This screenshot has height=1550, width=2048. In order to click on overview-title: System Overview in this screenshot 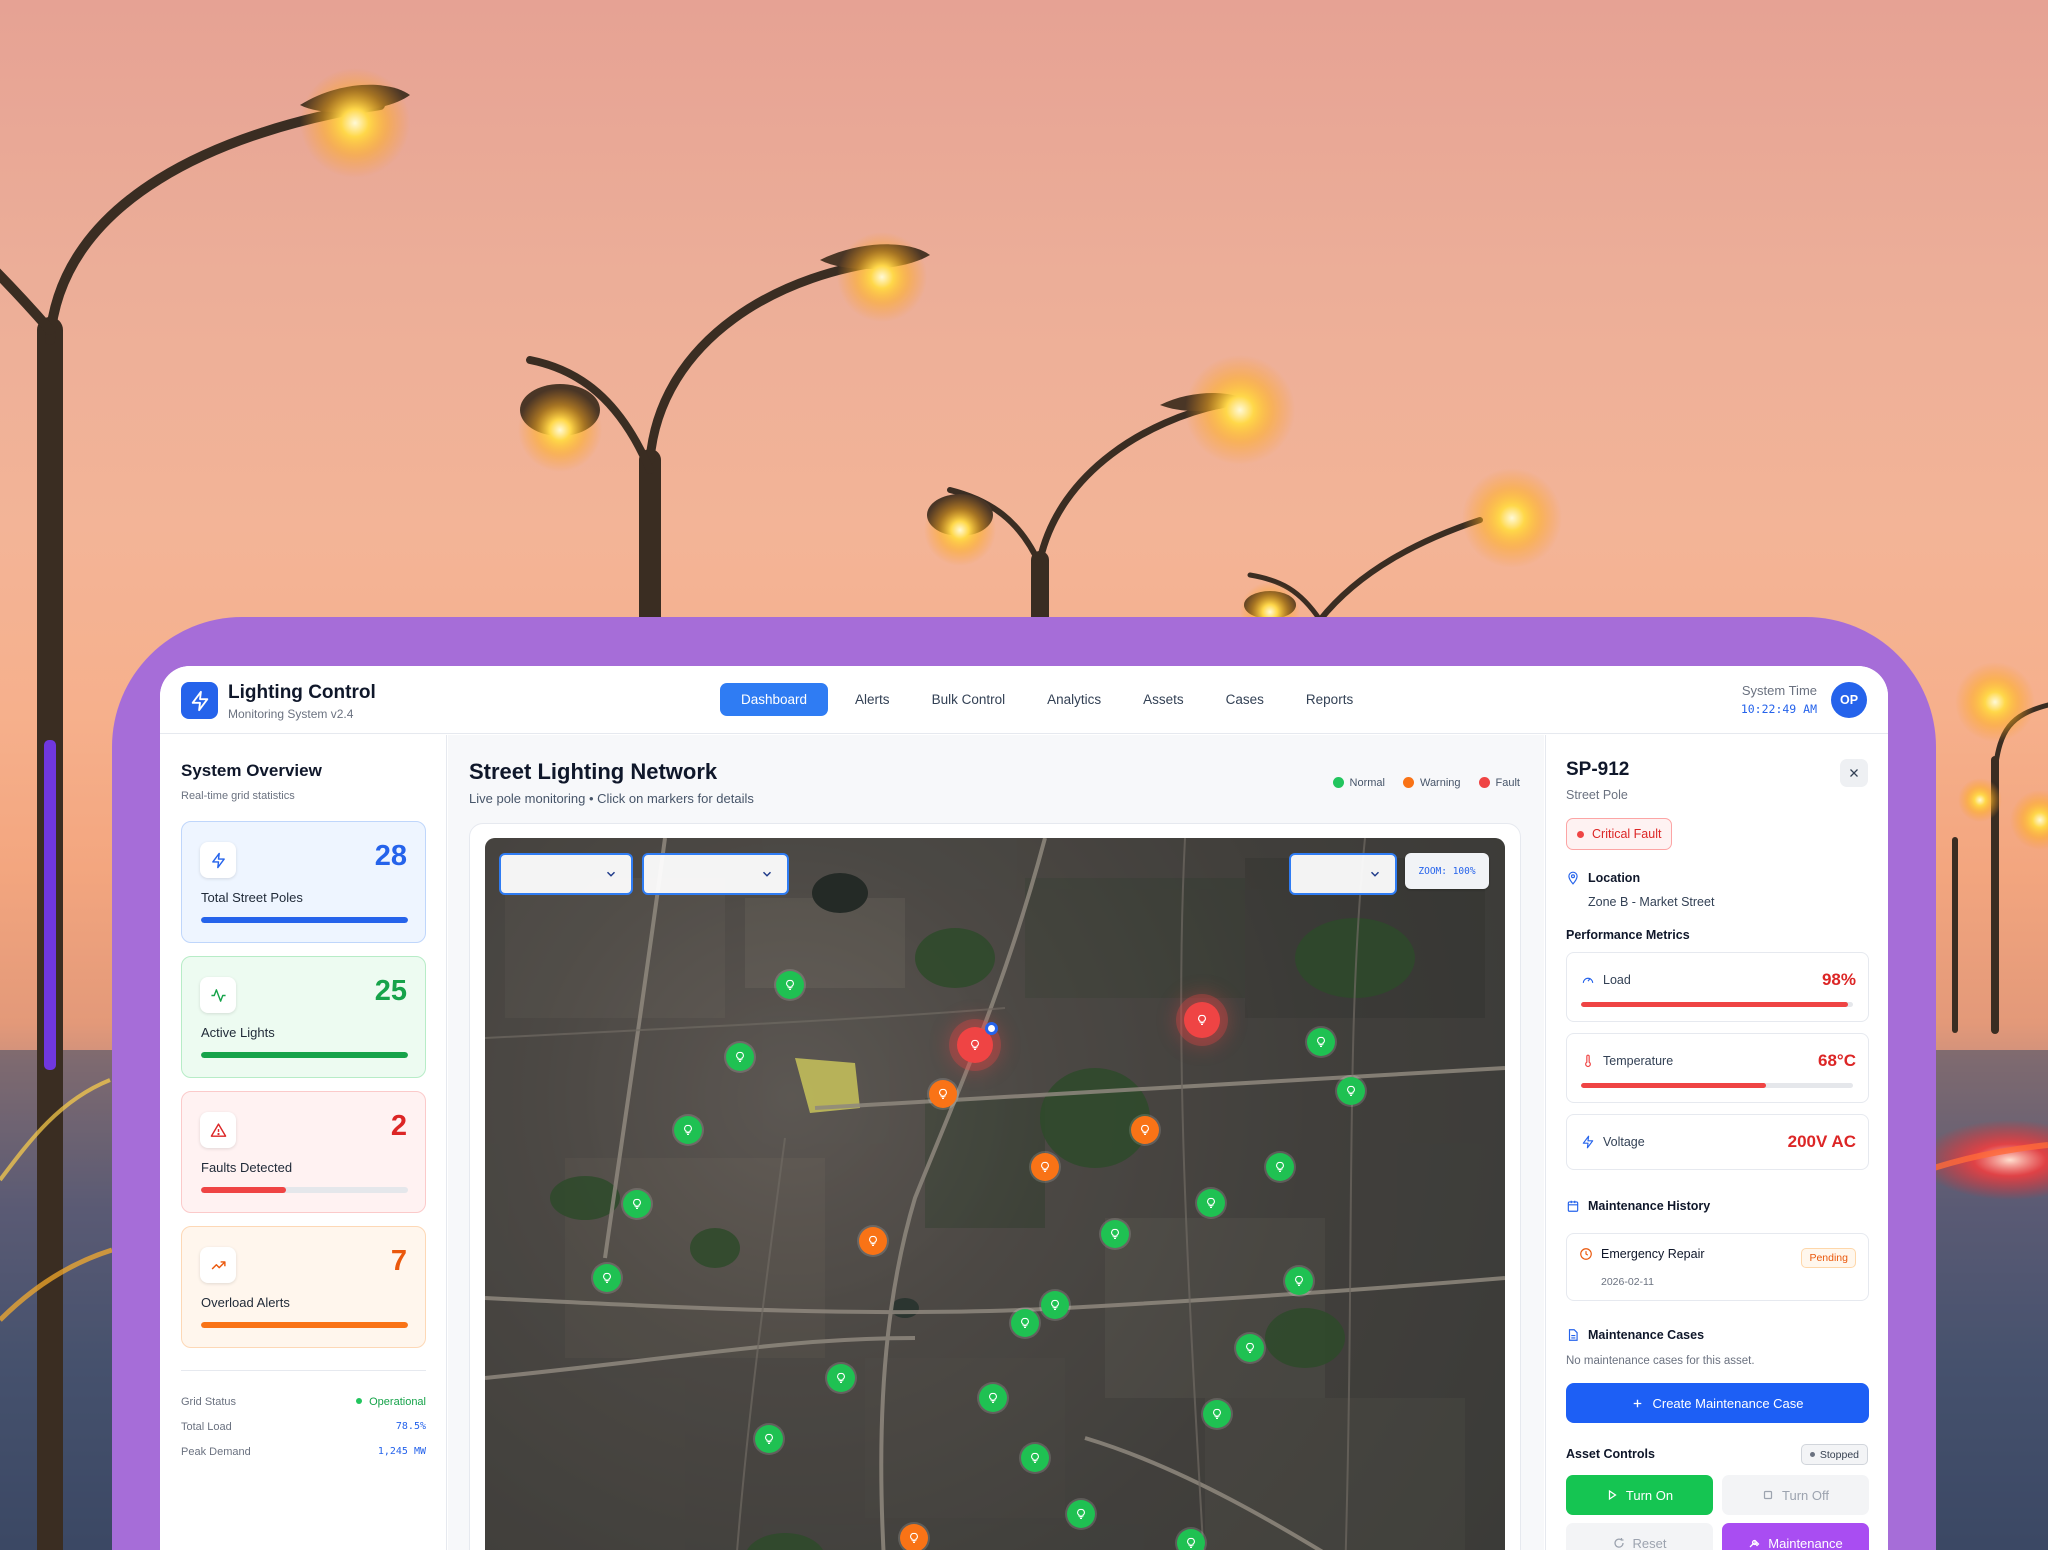, I will do `click(251, 770)`.